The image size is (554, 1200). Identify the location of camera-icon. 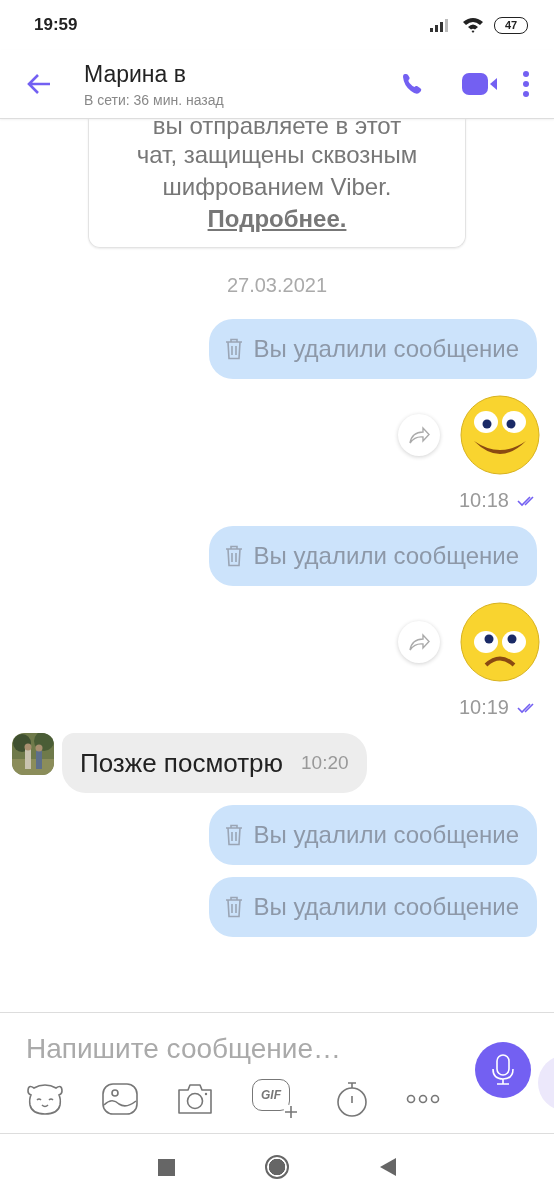
(195, 1099).